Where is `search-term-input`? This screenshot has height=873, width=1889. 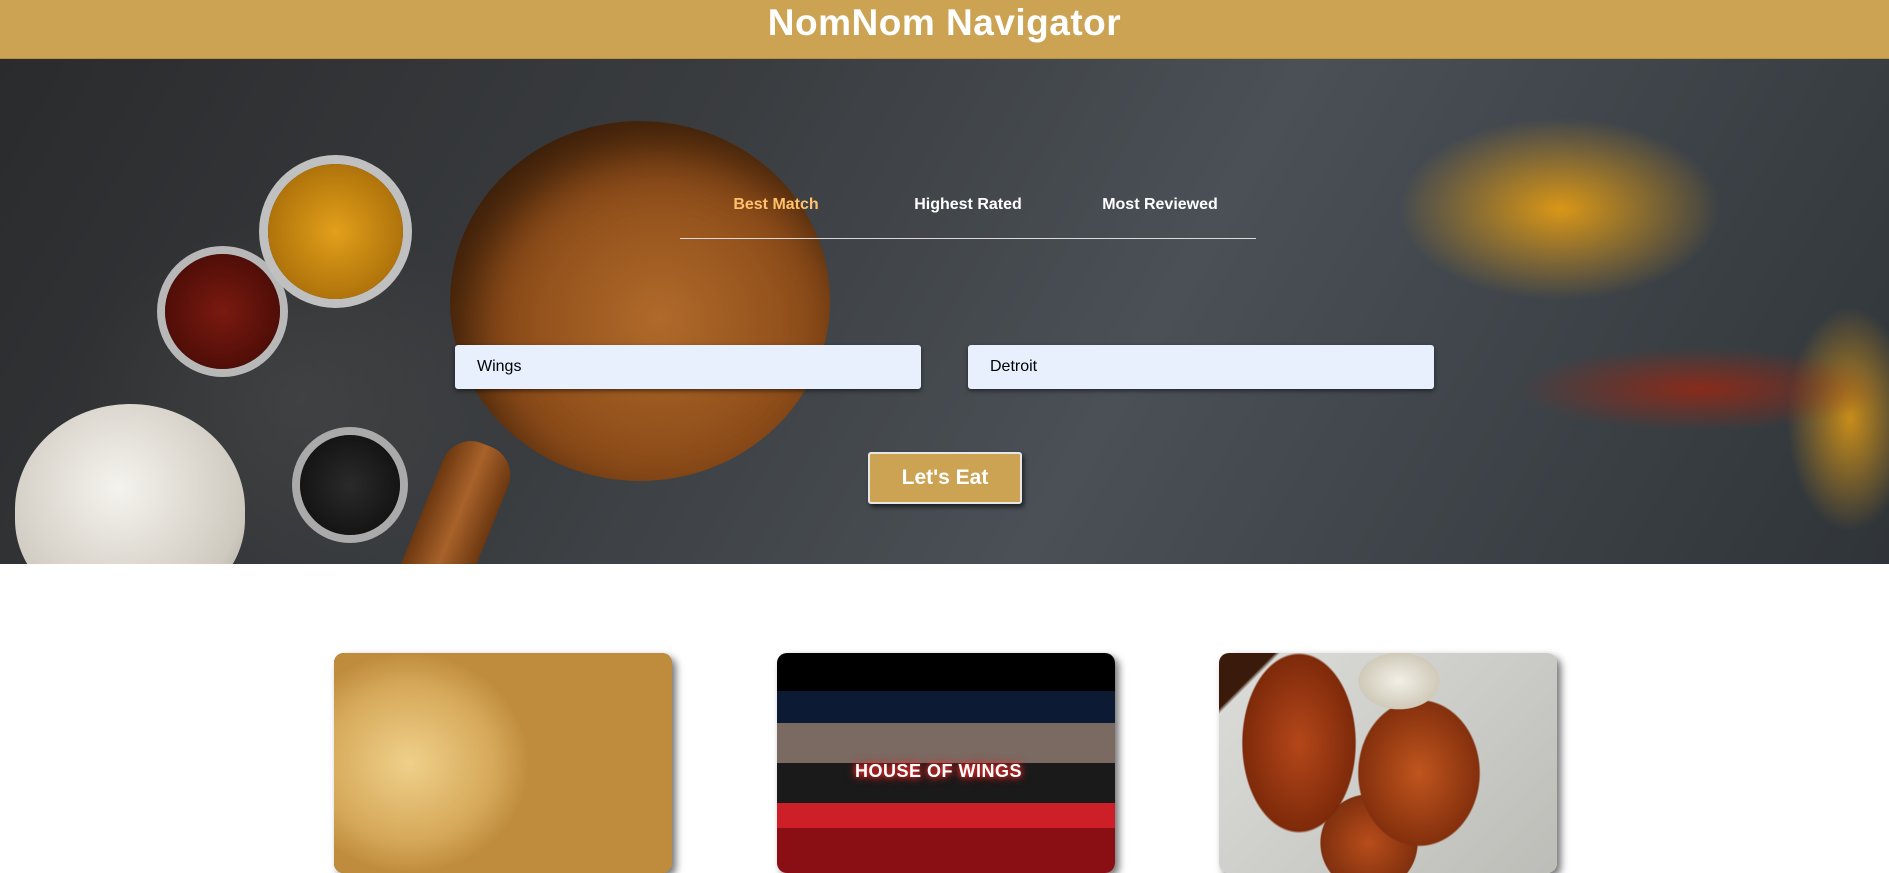
search-term-input is located at coordinates (688, 367).